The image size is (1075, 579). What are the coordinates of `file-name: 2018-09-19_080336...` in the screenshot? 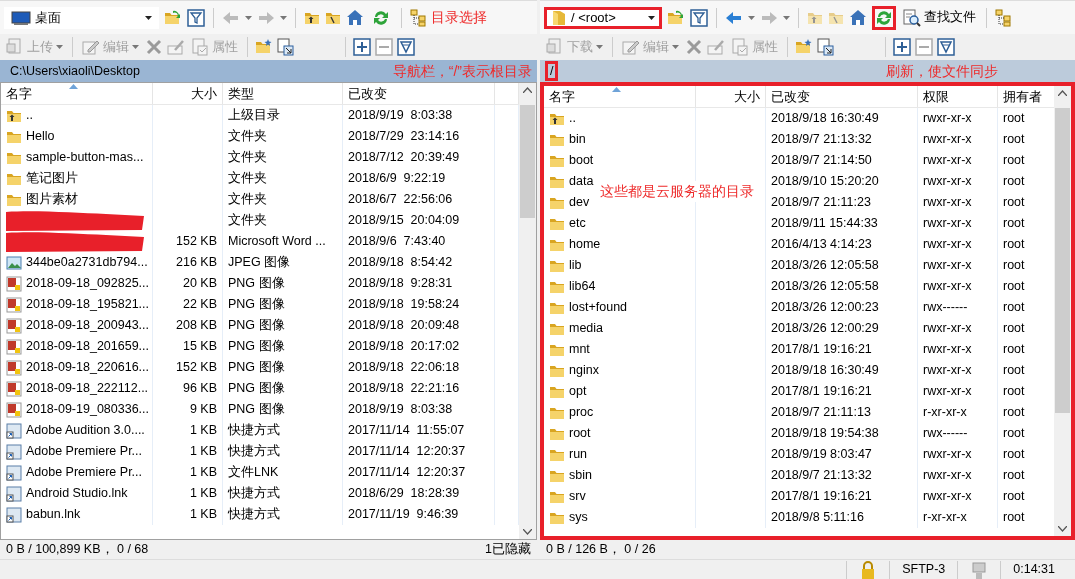 It's located at (88, 409).